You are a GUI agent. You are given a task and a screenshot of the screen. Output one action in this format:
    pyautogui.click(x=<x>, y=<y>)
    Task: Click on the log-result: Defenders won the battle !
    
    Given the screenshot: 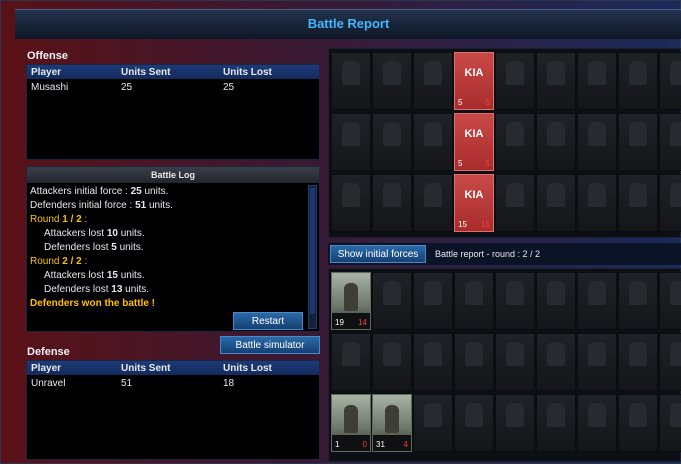 What is the action you would take?
    pyautogui.click(x=93, y=303)
    